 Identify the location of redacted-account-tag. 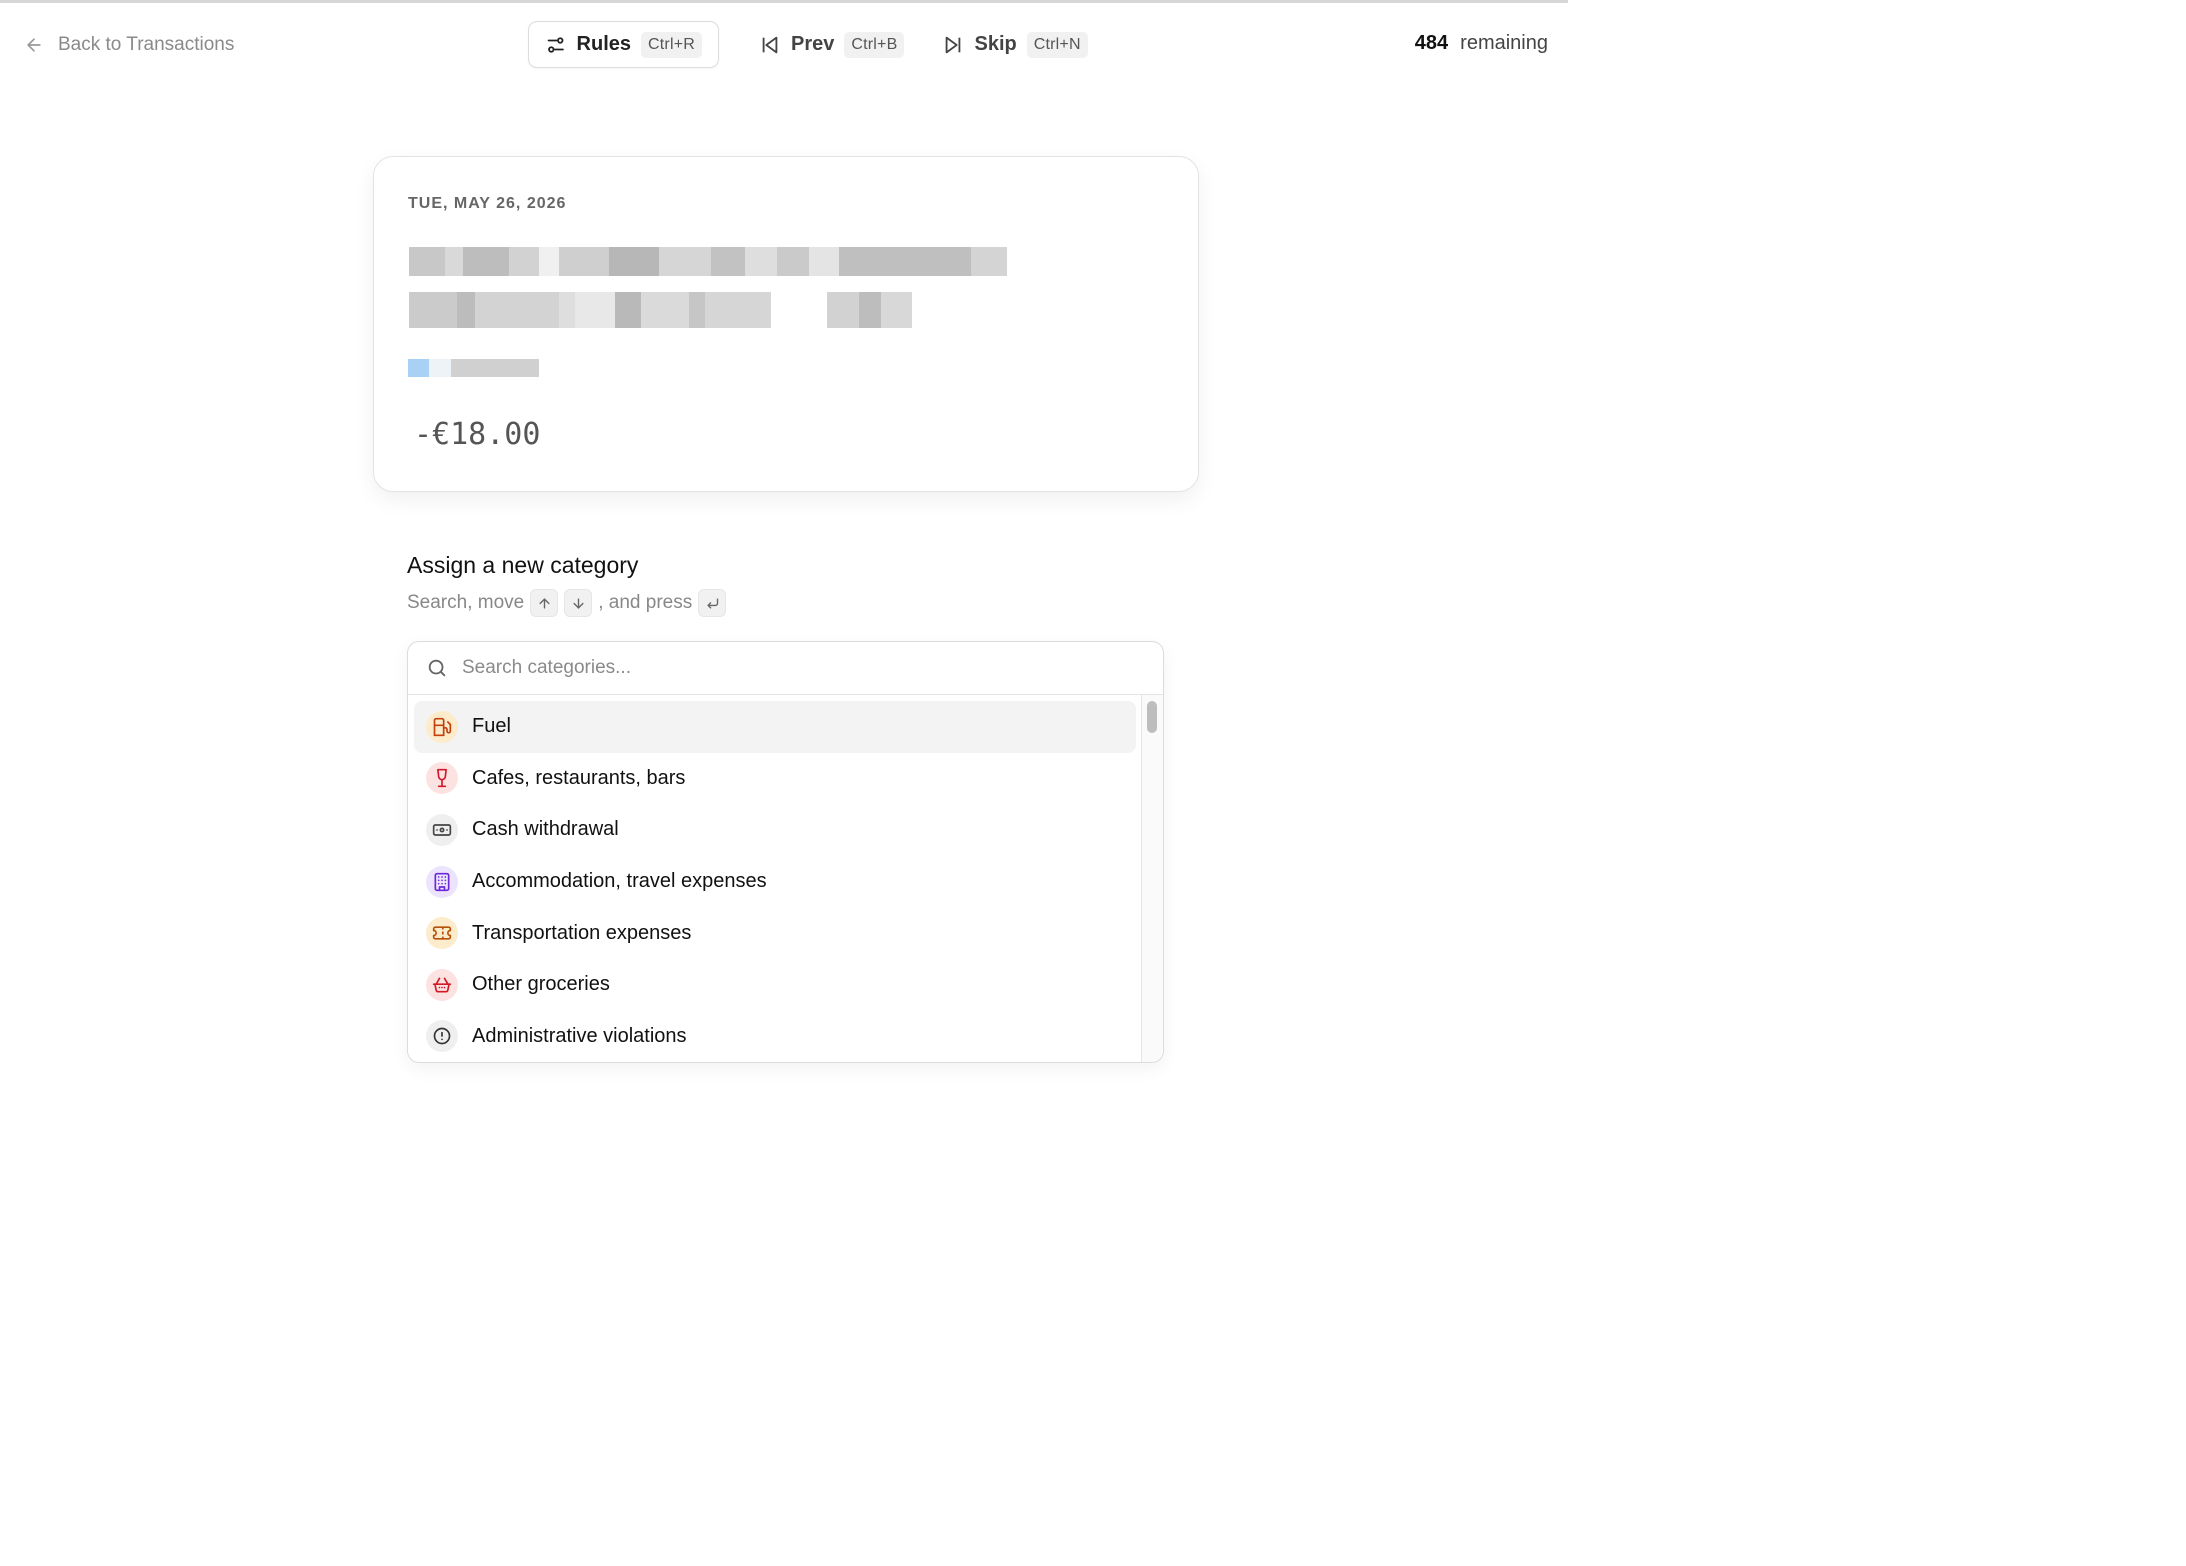
(473, 368).